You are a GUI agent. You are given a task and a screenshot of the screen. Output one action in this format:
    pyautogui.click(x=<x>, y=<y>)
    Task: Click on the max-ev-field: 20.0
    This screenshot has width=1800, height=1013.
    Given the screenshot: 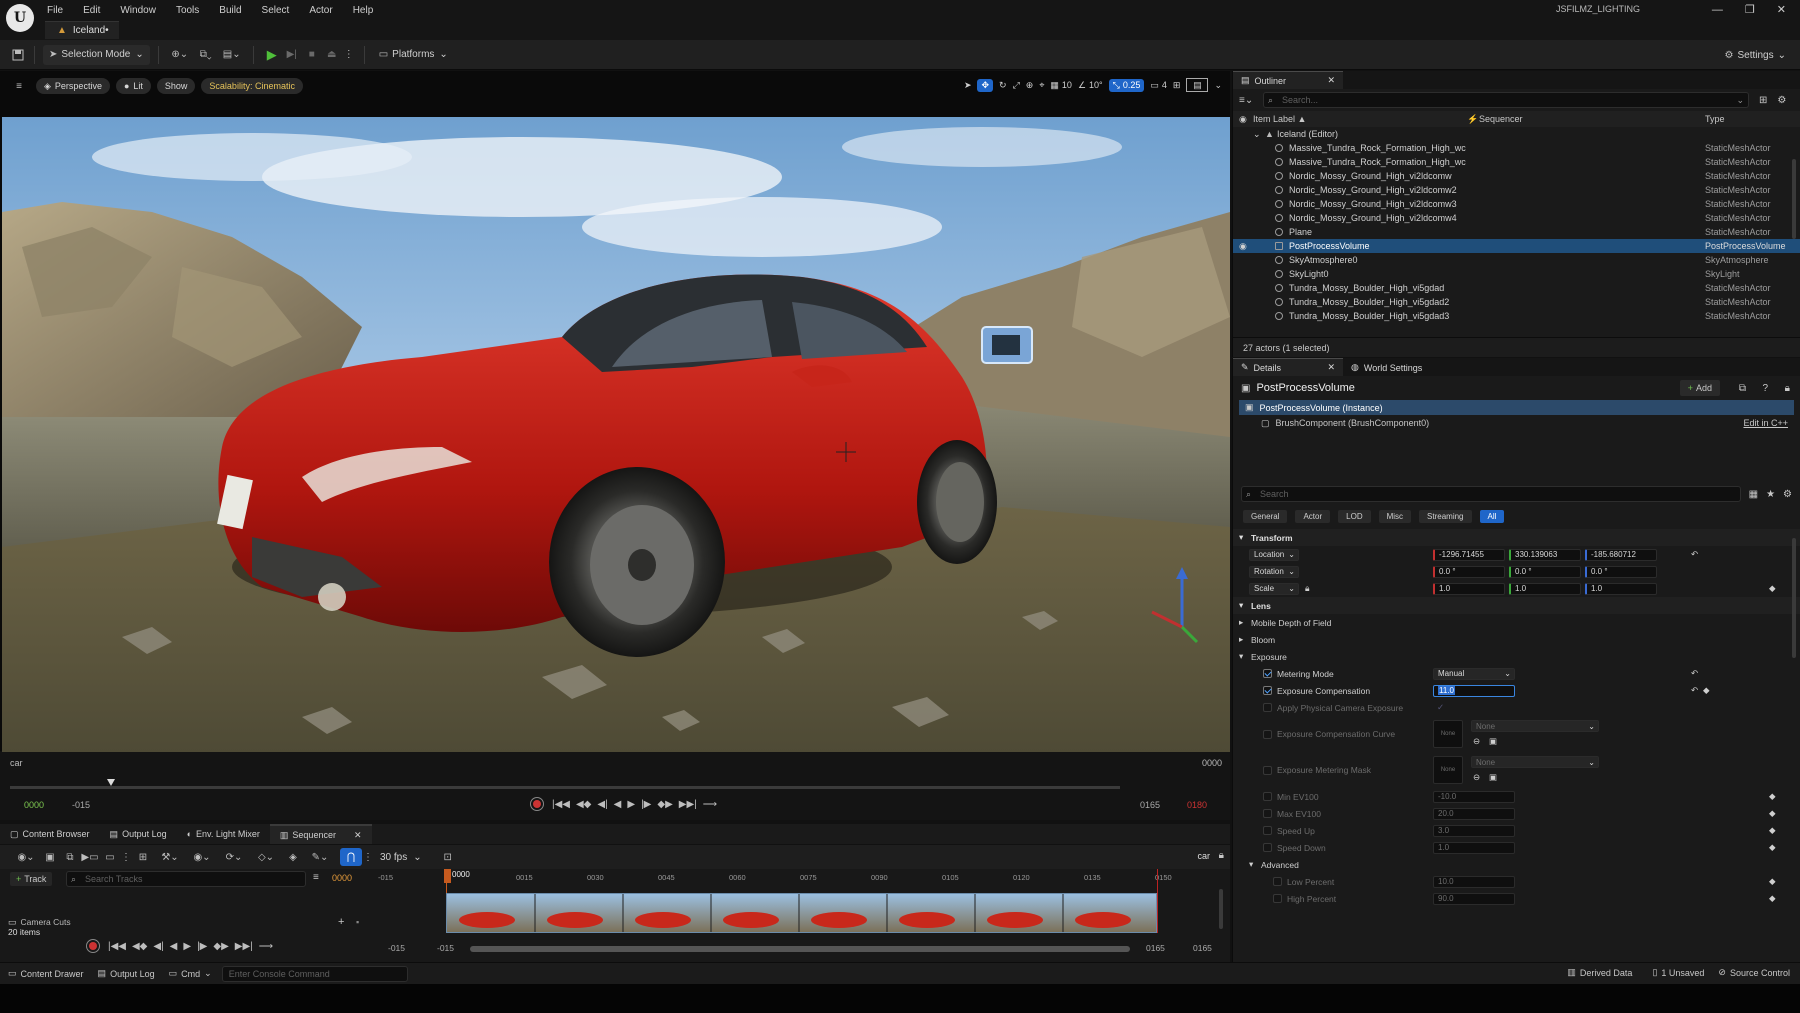 What is the action you would take?
    pyautogui.click(x=1474, y=813)
    